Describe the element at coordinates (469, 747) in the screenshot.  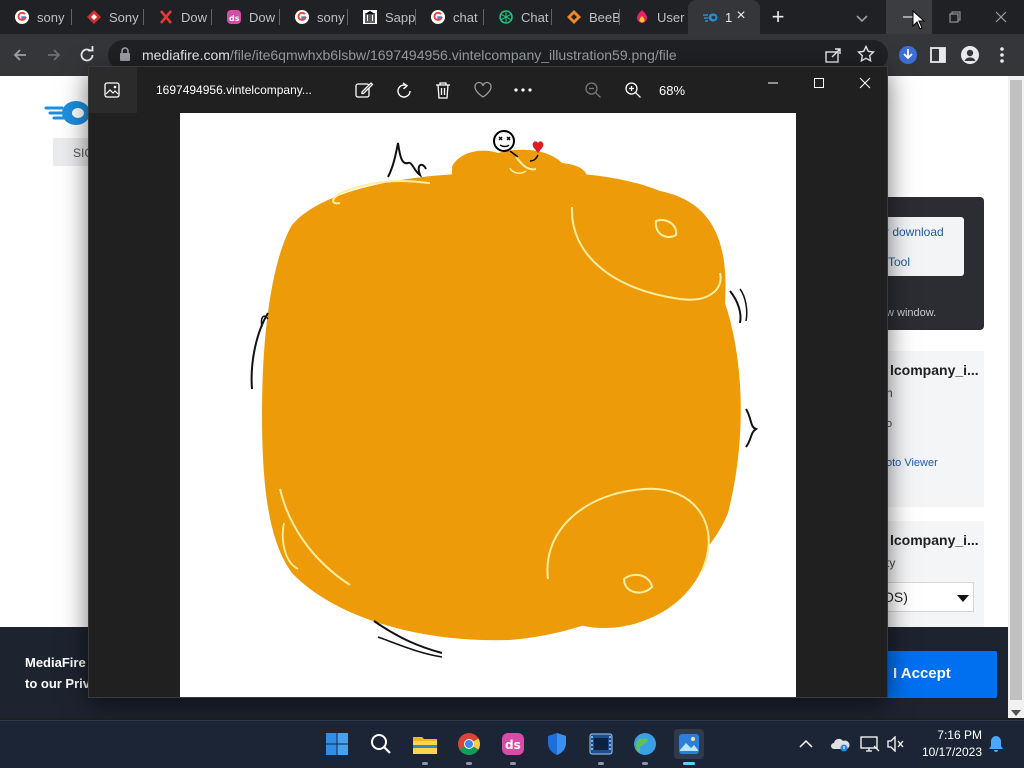
I see `chrome-icon` at that location.